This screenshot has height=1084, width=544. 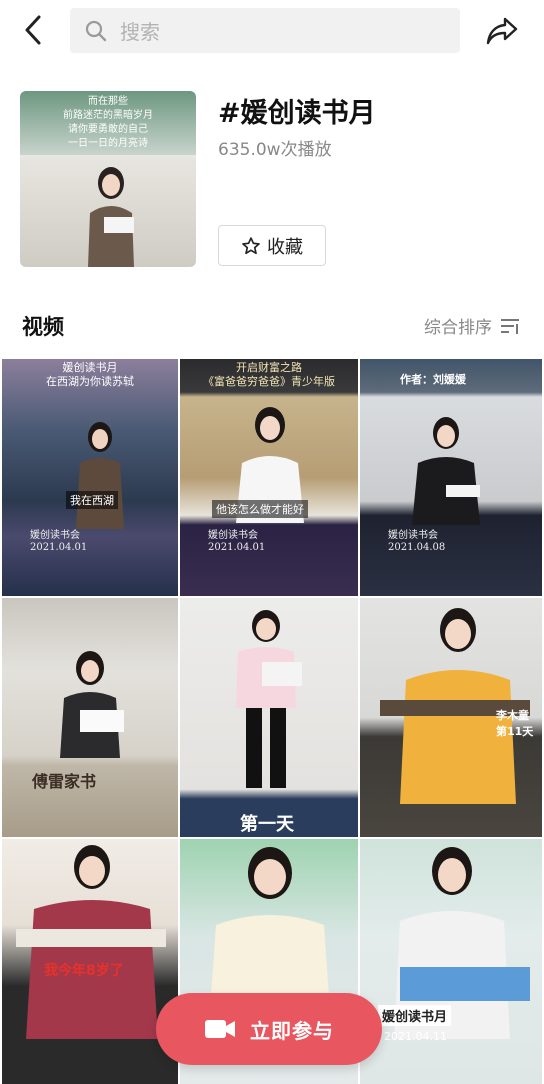 I want to click on video-thumbnail: 作者：刘媛媛 媛创读书会 2021.04.08, so click(x=451, y=477).